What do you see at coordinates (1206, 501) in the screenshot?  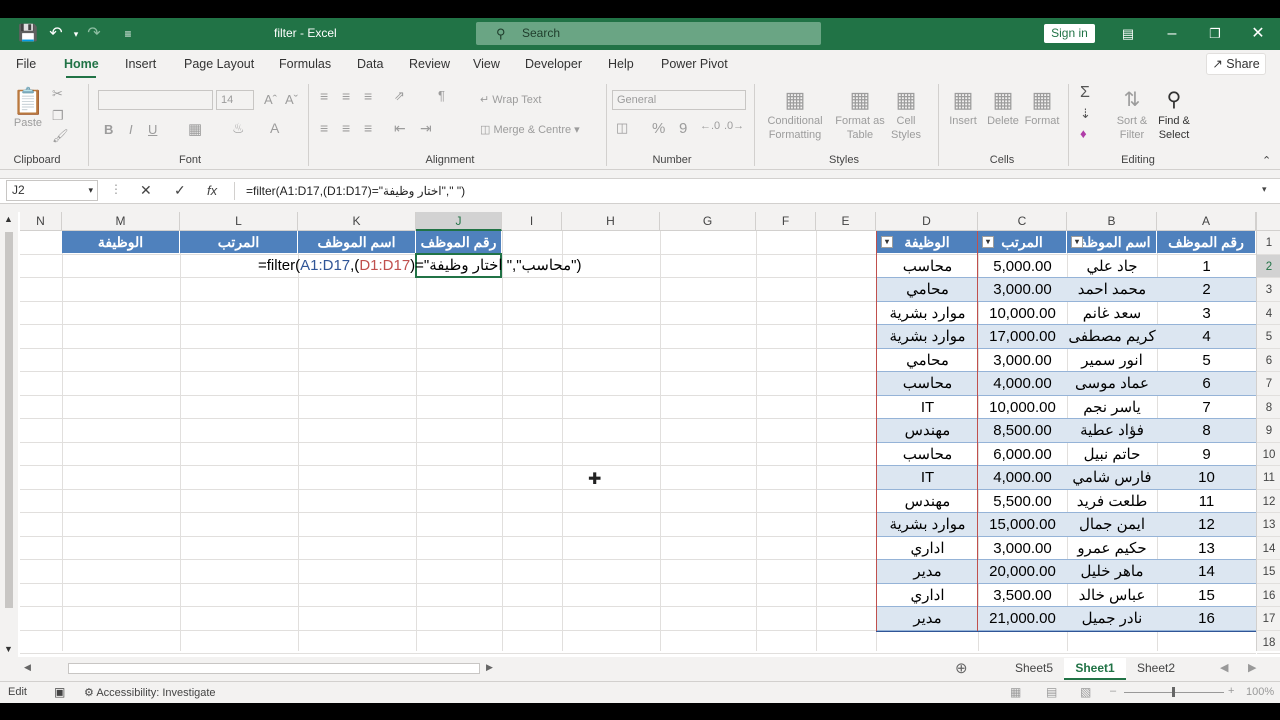 I see `table-cell-id: 11` at bounding box center [1206, 501].